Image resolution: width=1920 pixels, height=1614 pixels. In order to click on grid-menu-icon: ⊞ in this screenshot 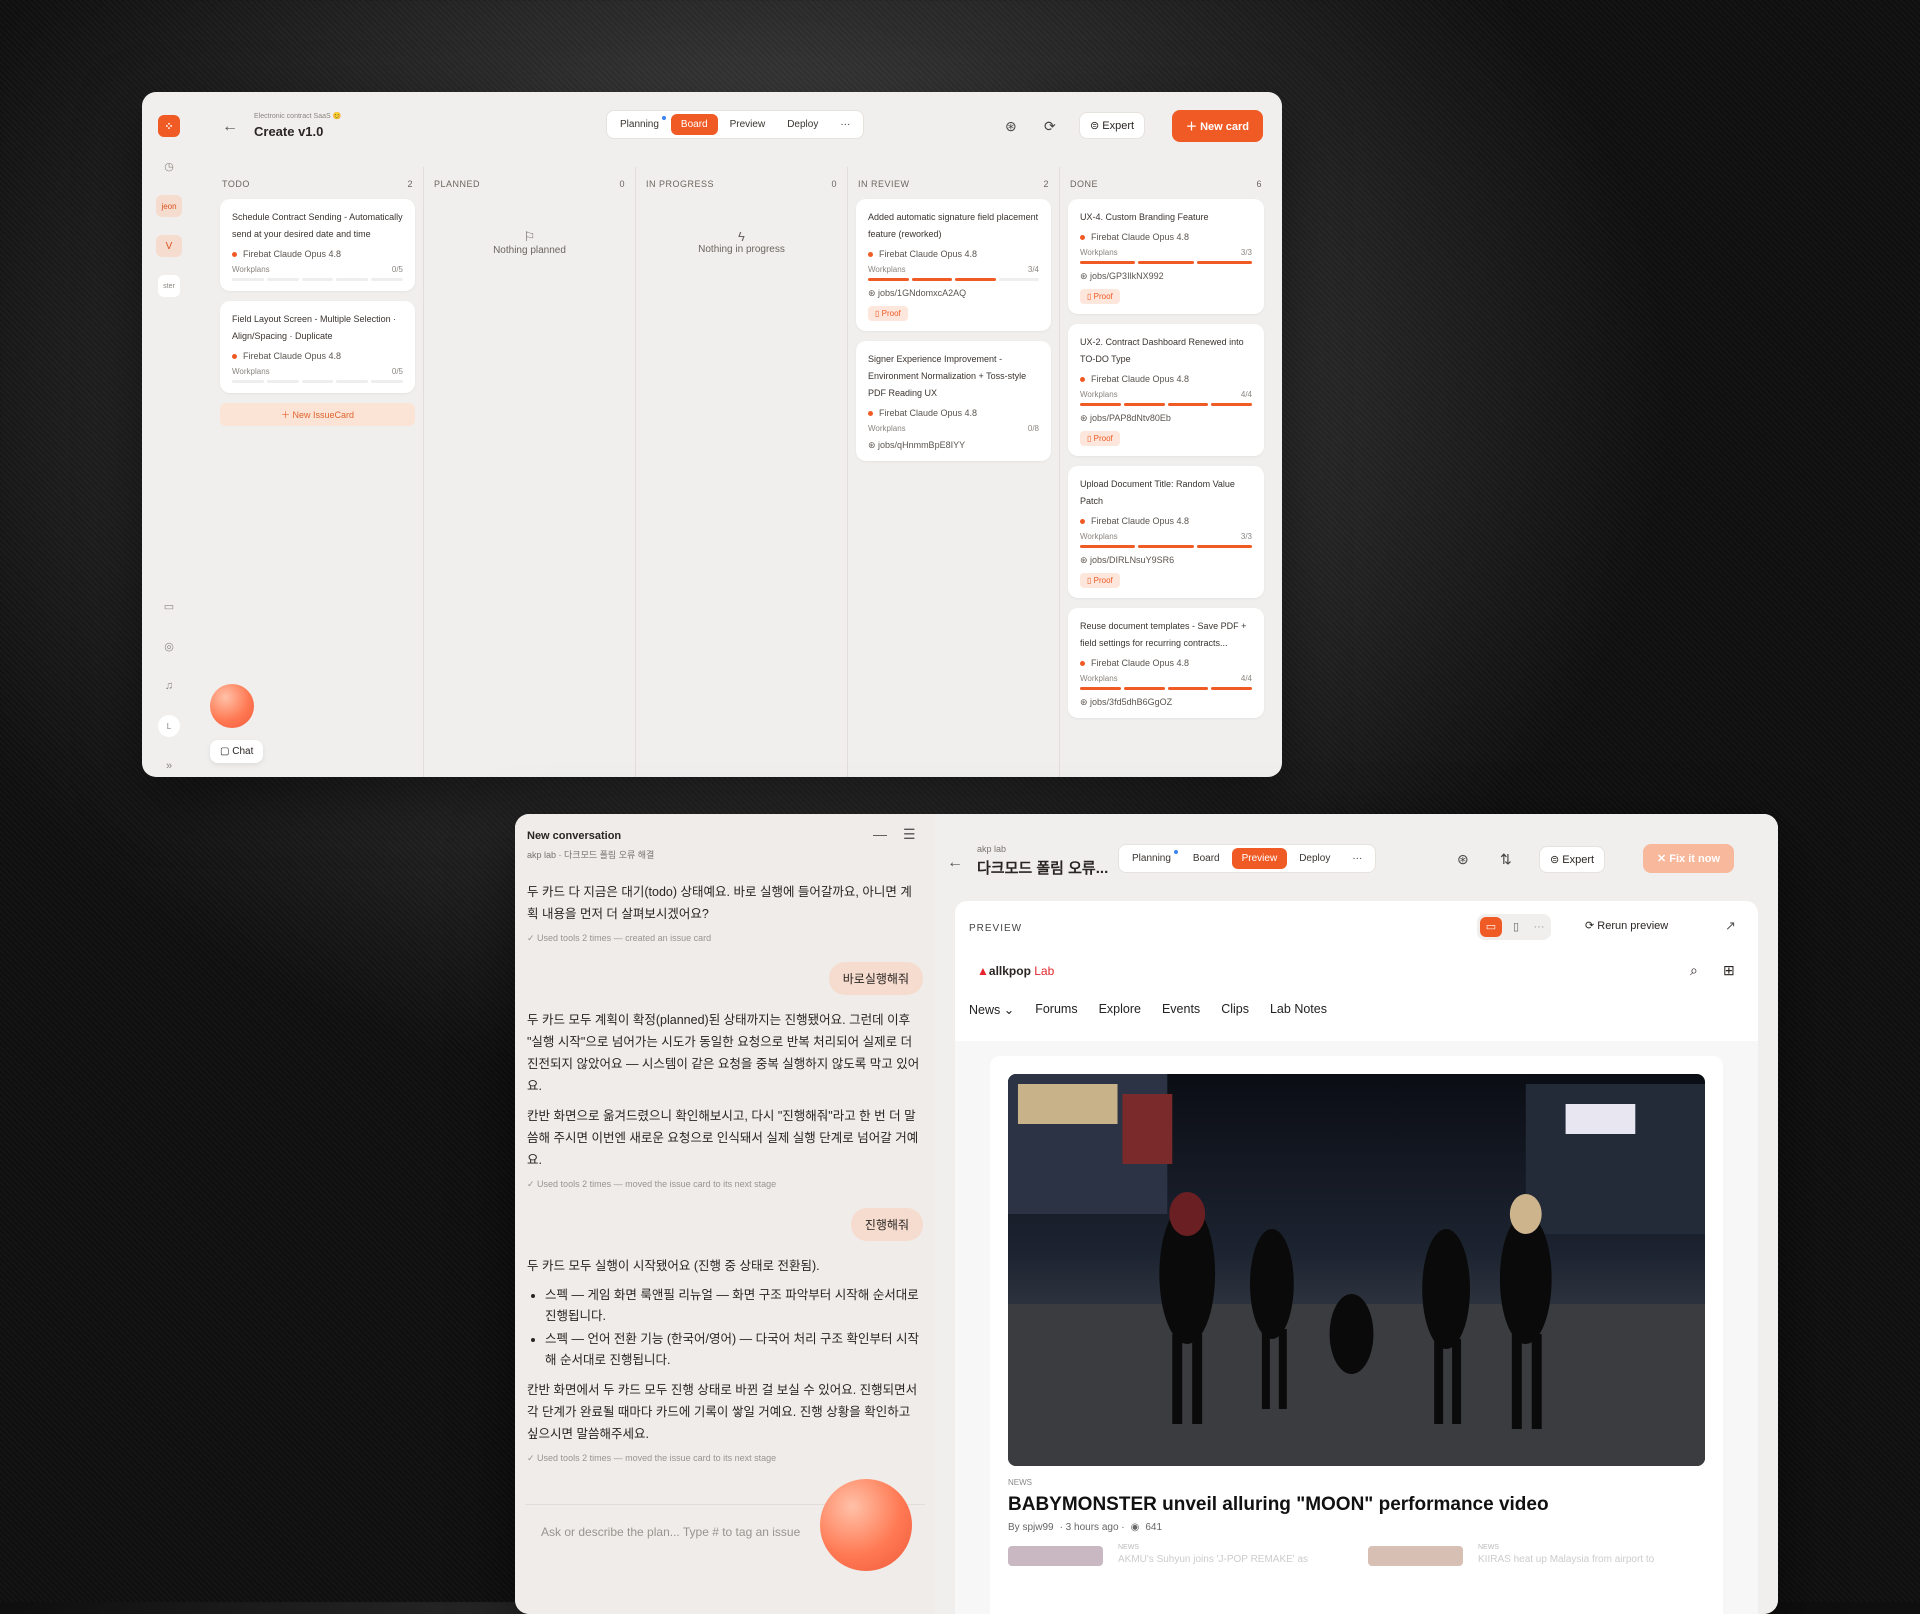, I will do `click(1729, 970)`.